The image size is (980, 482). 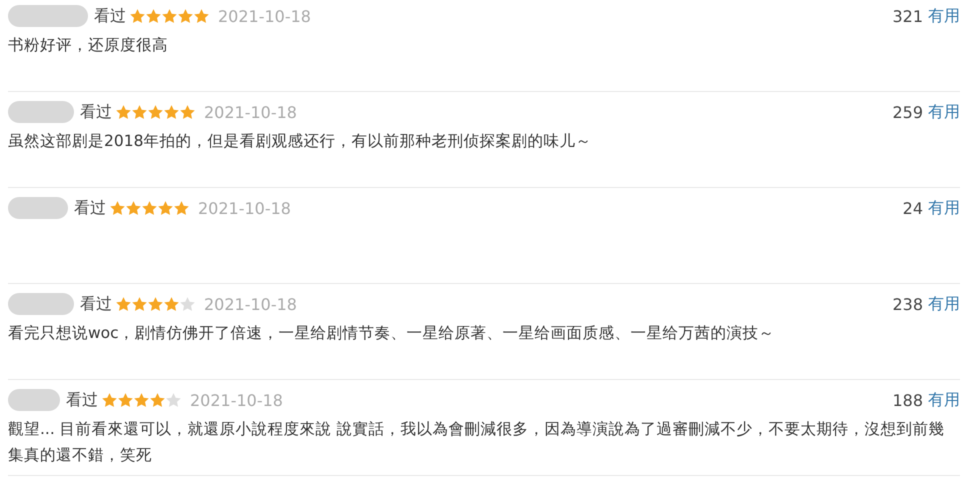 I want to click on review-text: 看完只想说woc，剧情仿佛开了倍速，一星给剧情节奏、一星给原著、一星给画面质感、一星给万茜的演技～, so click(x=392, y=333).